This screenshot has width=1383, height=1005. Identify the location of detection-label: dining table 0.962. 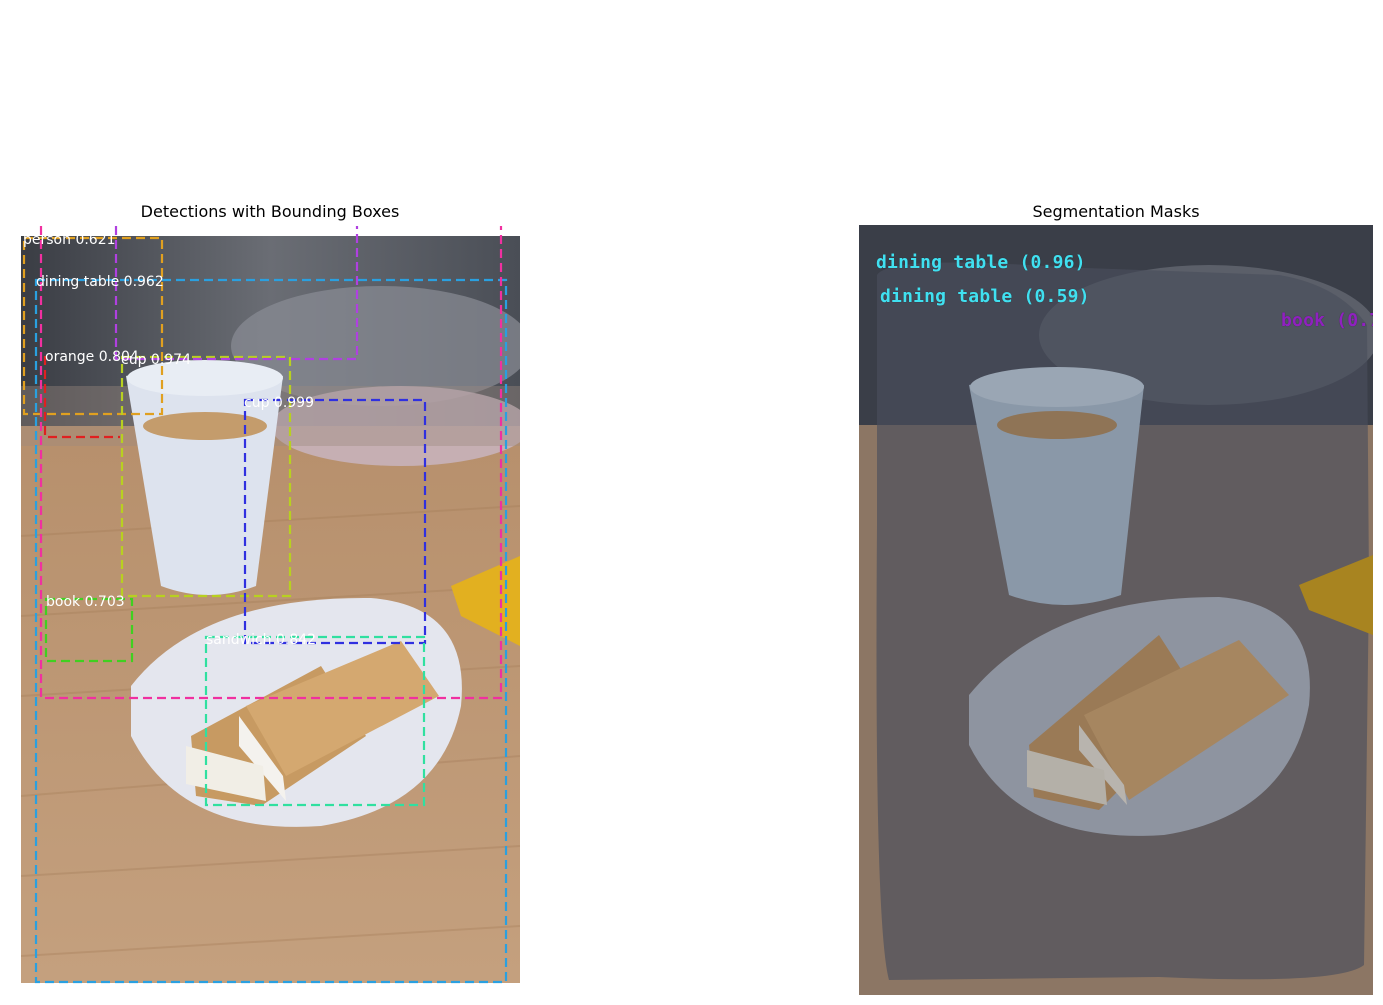
(100, 282).